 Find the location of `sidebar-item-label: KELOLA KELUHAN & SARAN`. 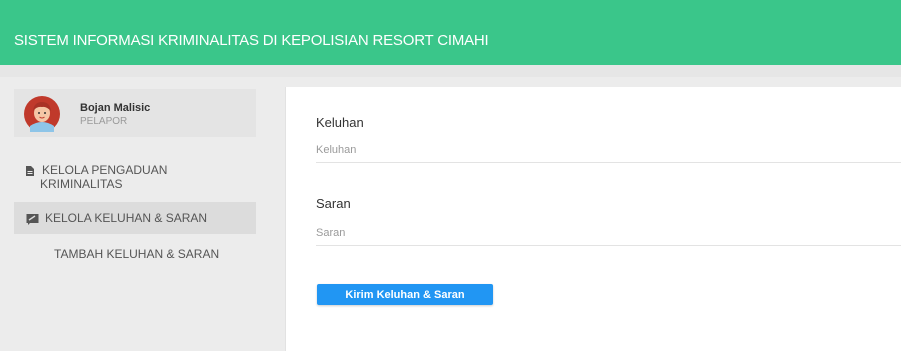

sidebar-item-label: KELOLA KELUHAN & SARAN is located at coordinates (126, 218).